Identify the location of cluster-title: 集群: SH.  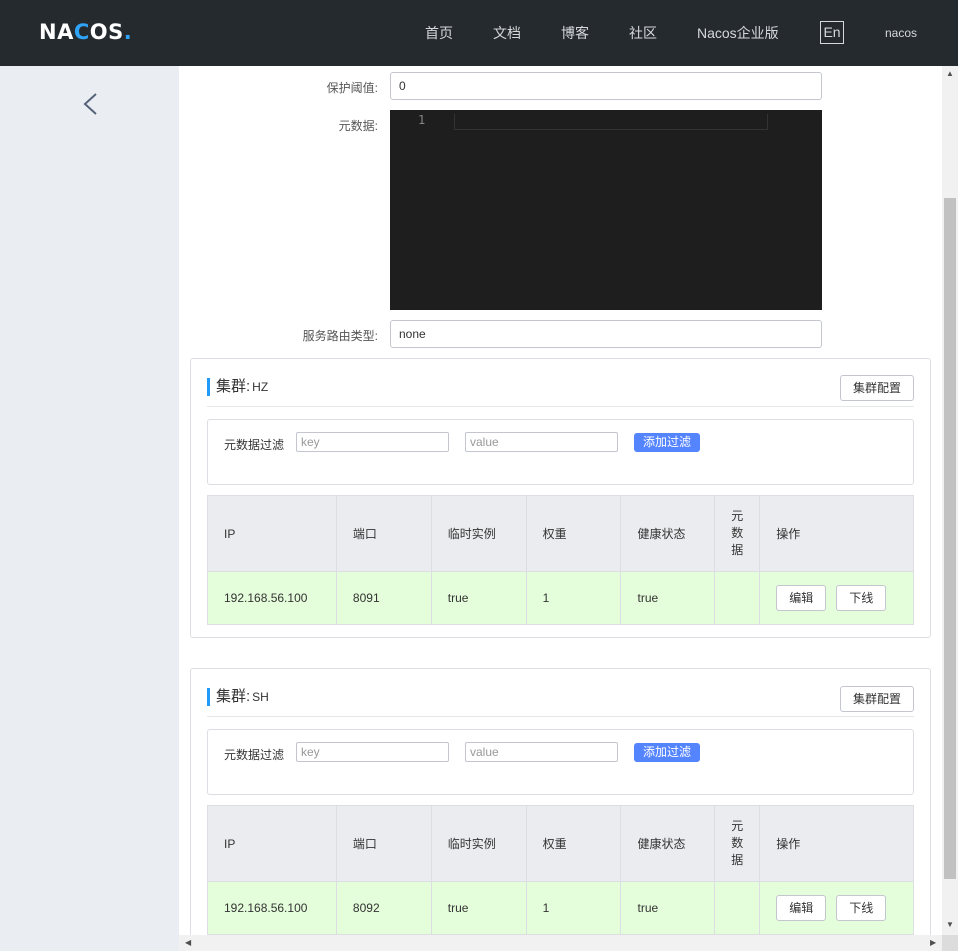
(238, 697).